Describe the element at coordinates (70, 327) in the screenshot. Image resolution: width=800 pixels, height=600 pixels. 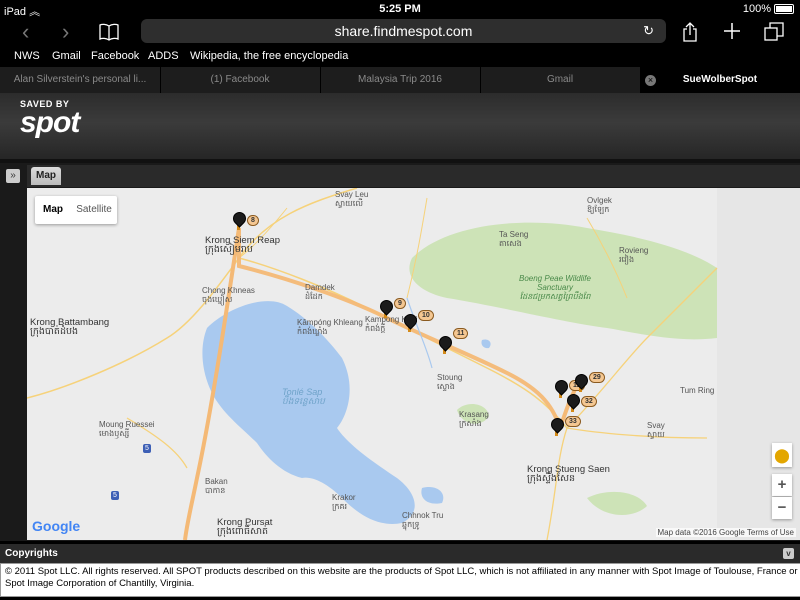
I see `place-krong-battambang: Krong Battambang ក្រុងបាត់ដំបង` at that location.